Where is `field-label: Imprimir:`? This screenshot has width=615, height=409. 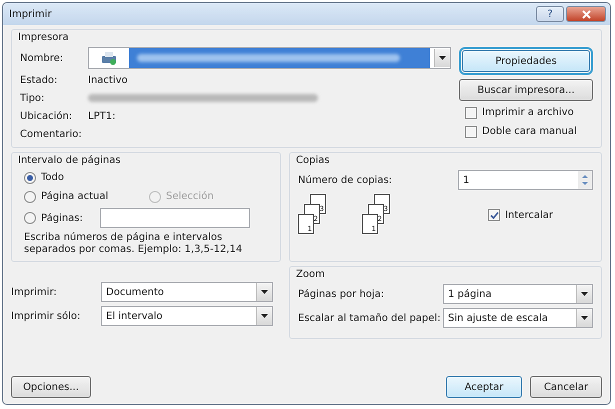 field-label: Imprimir: is located at coordinates (34, 293).